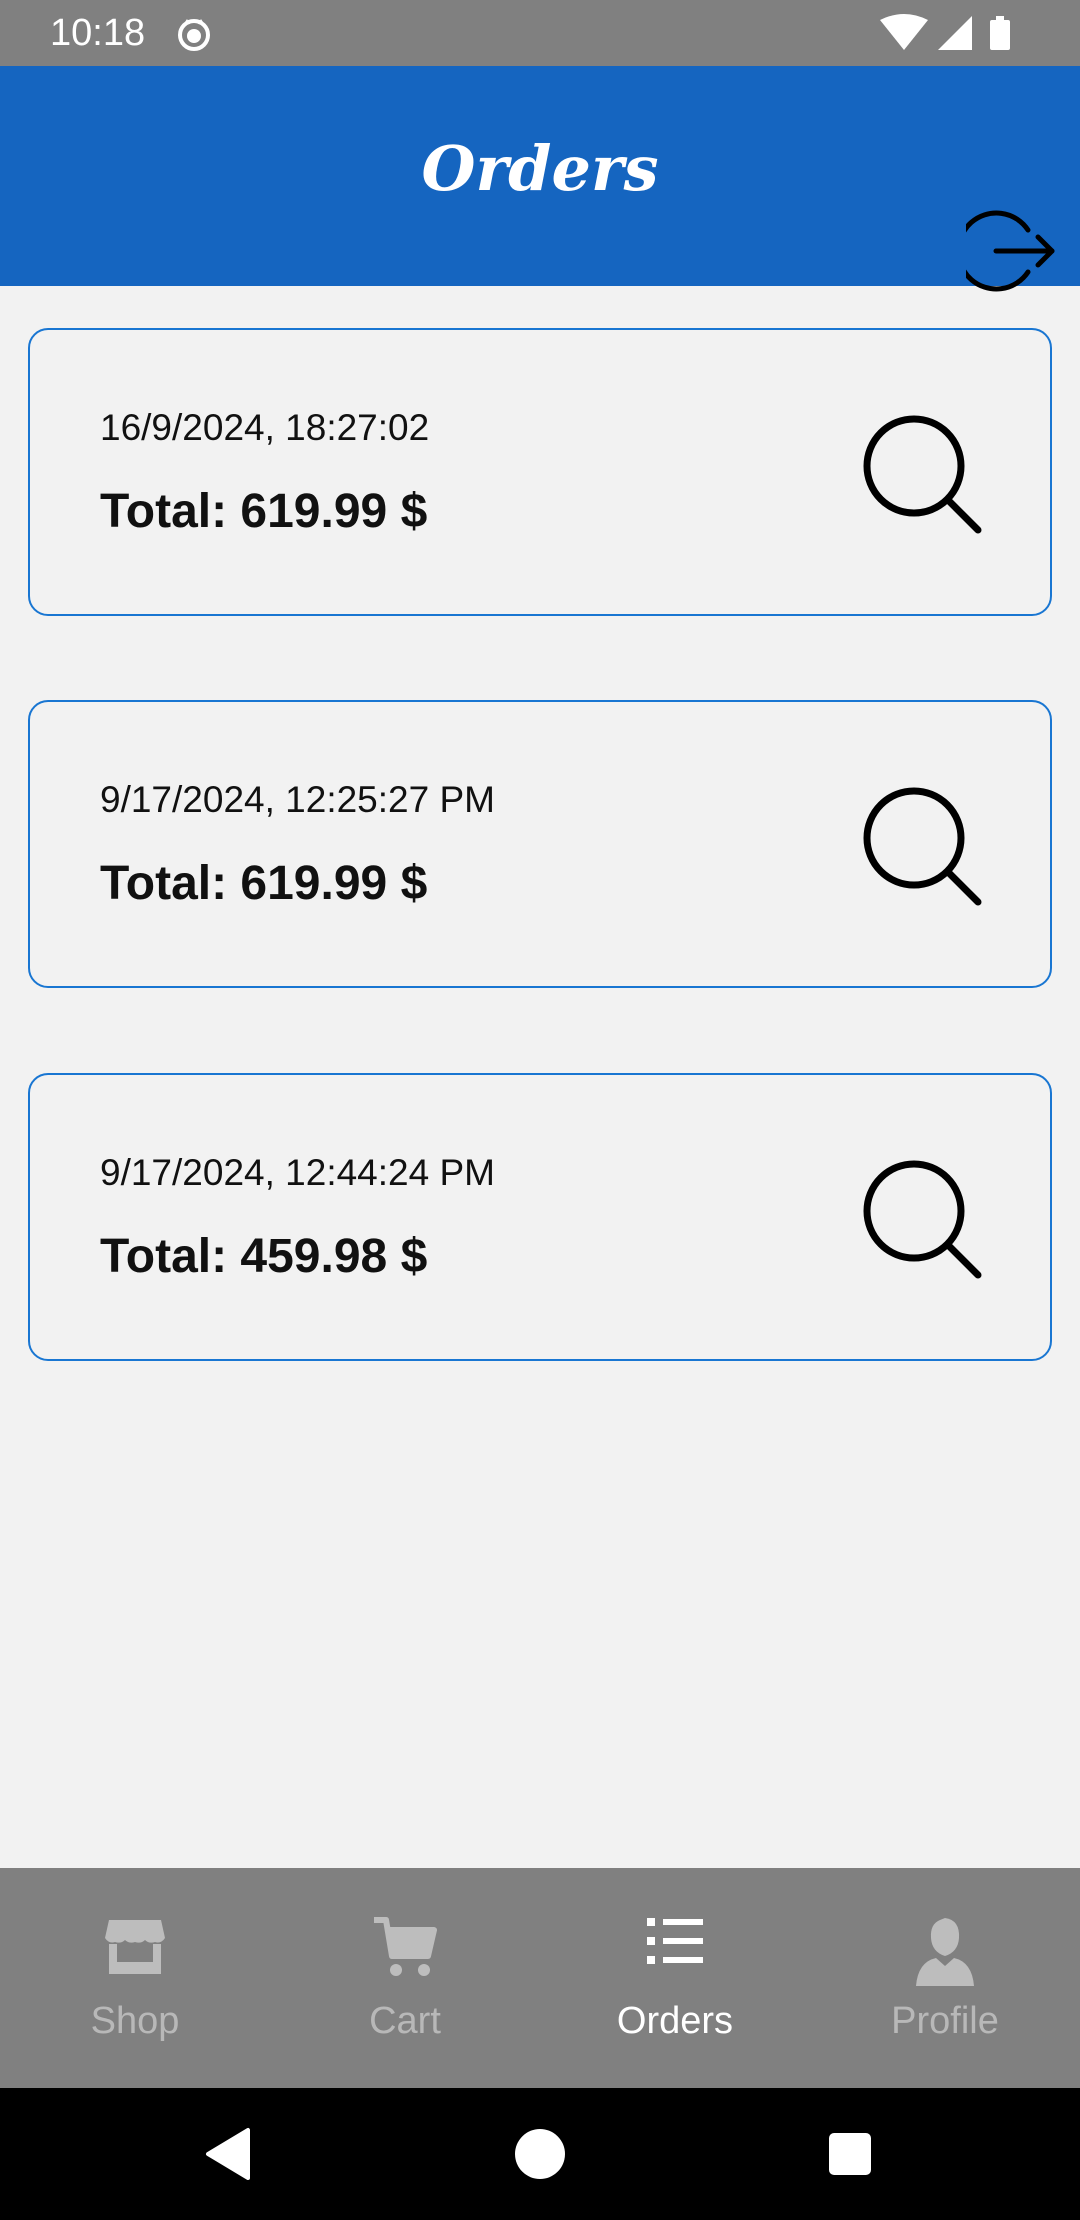 The width and height of the screenshot is (1080, 2220). I want to click on order-date: 16/9/2024, 18:27:02, so click(265, 427).